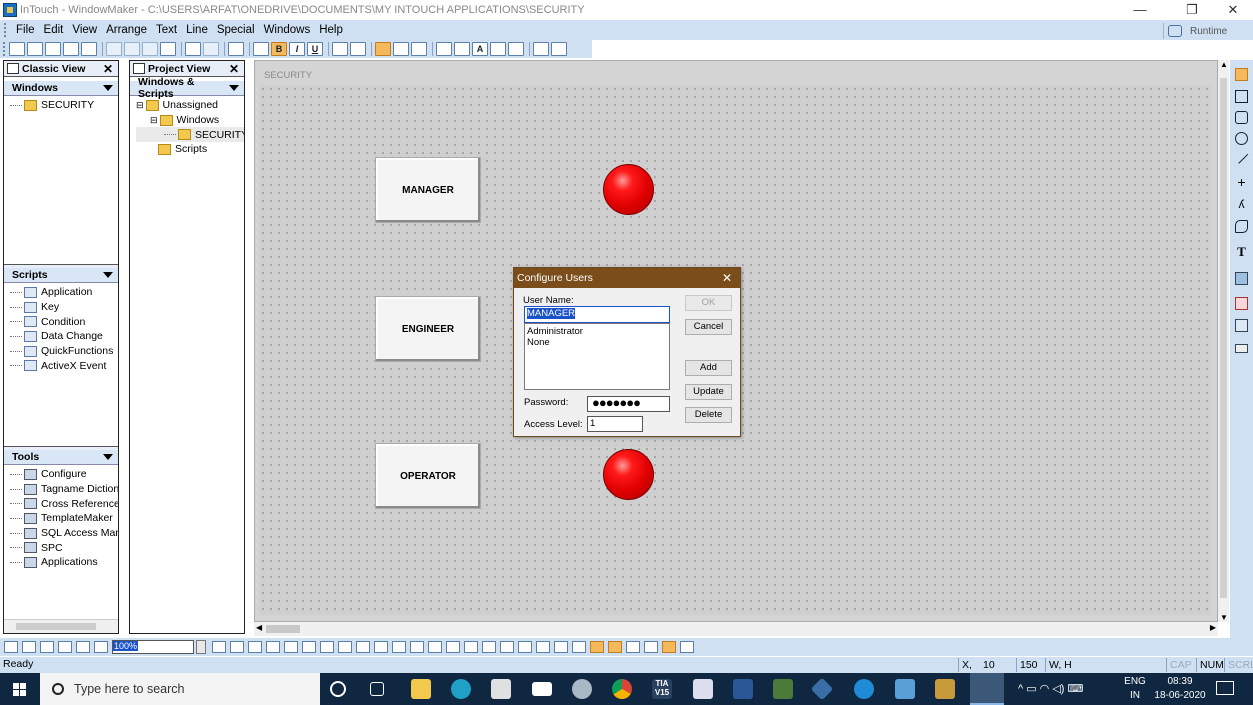 Image resolution: width=1253 pixels, height=705 pixels. Describe the element at coordinates (444, 49) in the screenshot. I see `line-color-icon` at that location.